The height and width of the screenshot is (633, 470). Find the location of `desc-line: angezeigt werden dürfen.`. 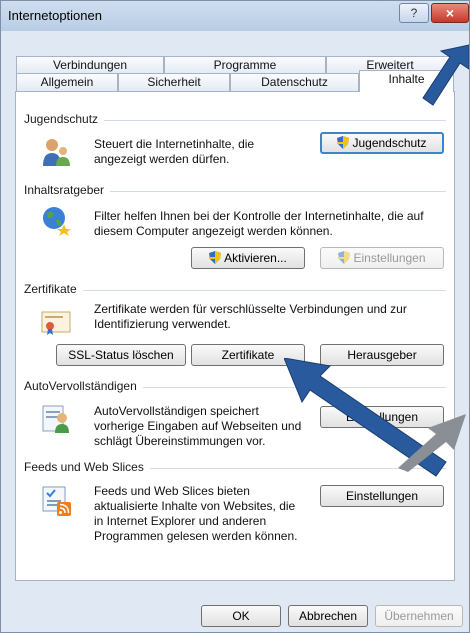

desc-line: angezeigt werden dürfen. is located at coordinates (162, 159).